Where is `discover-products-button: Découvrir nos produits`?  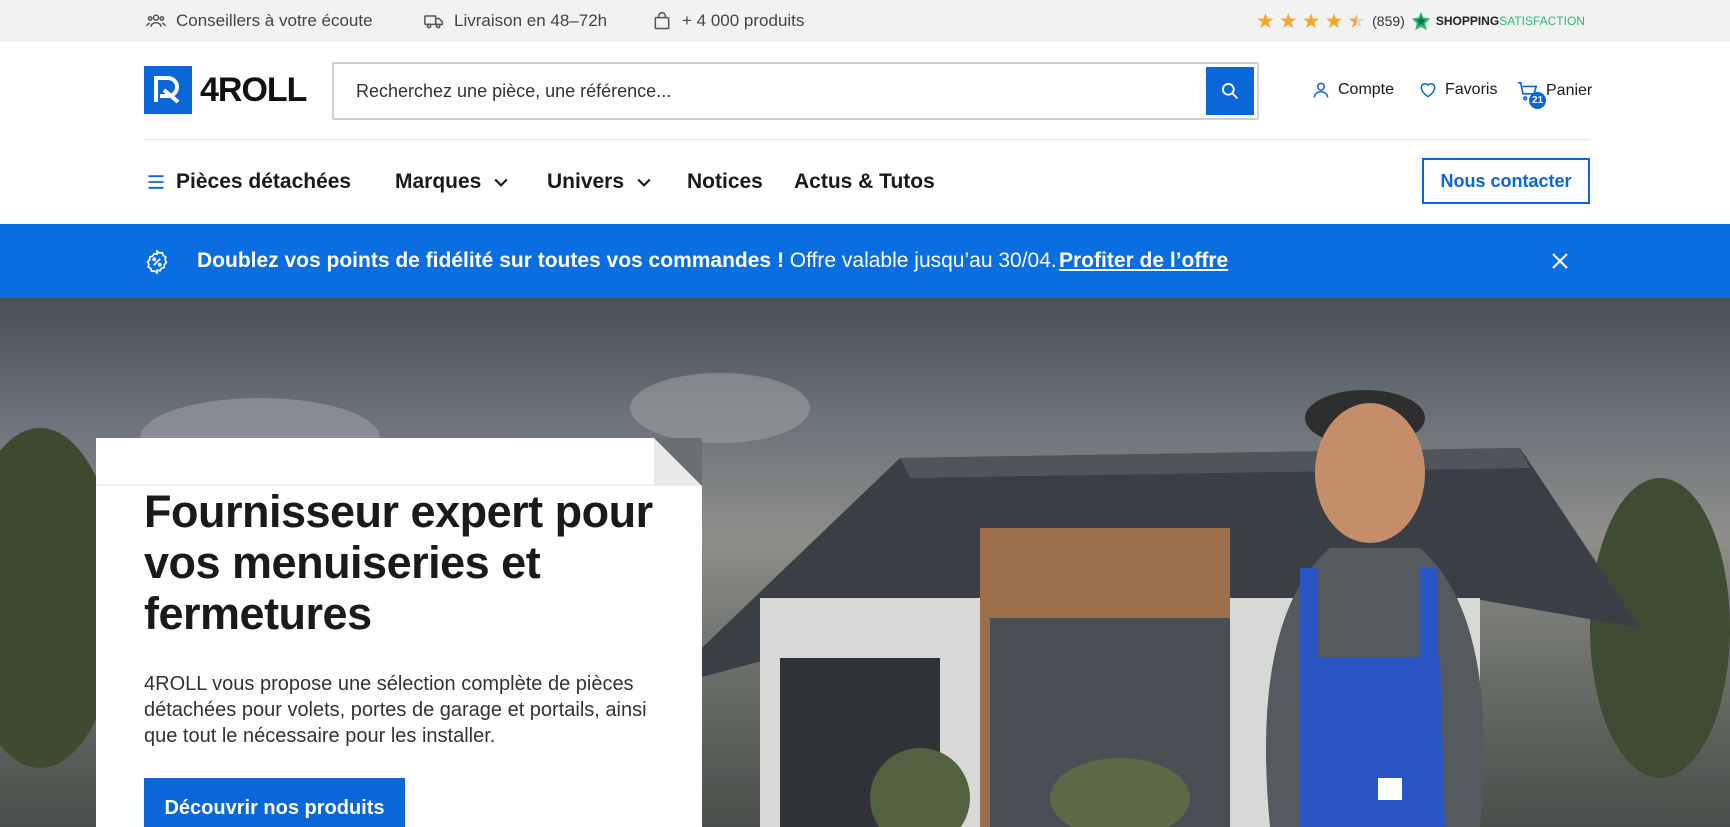 discover-products-button: Découvrir nos produits is located at coordinates (274, 802).